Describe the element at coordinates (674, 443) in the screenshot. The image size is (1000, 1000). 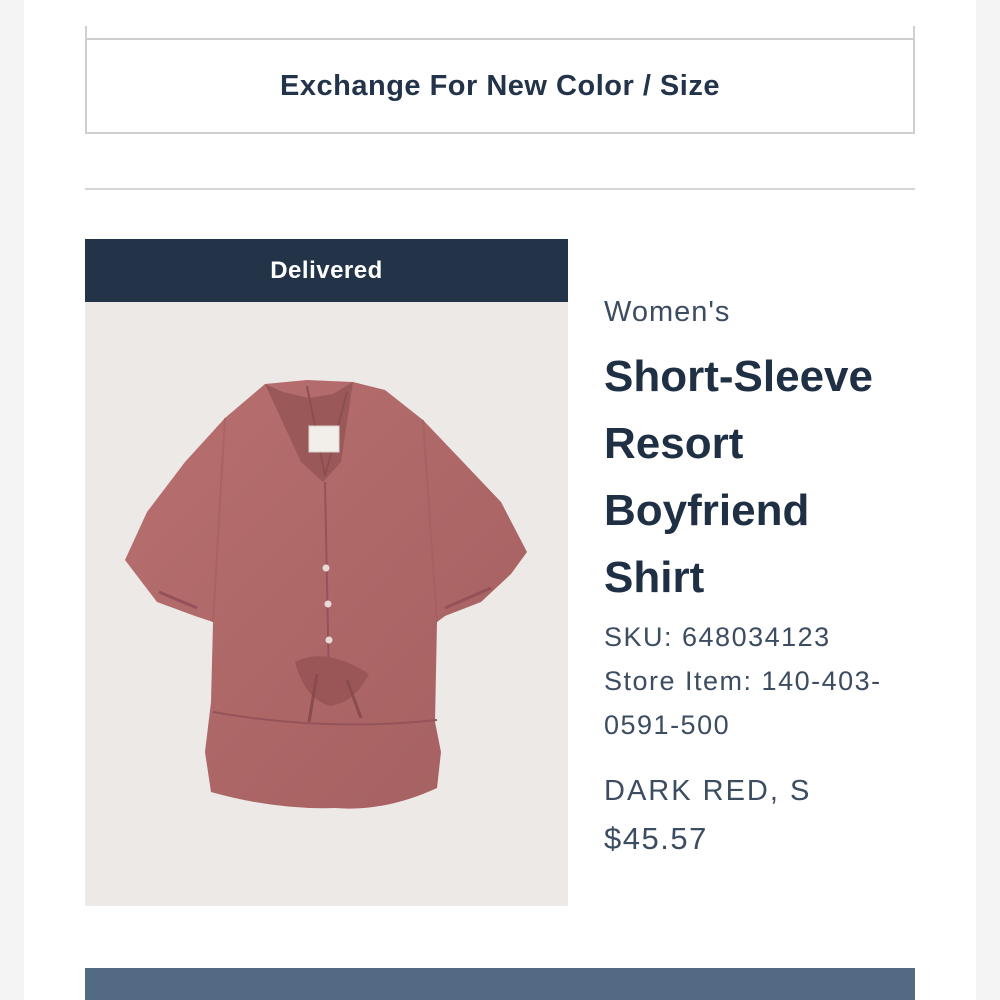
I see `product-title-line: Resort` at that location.